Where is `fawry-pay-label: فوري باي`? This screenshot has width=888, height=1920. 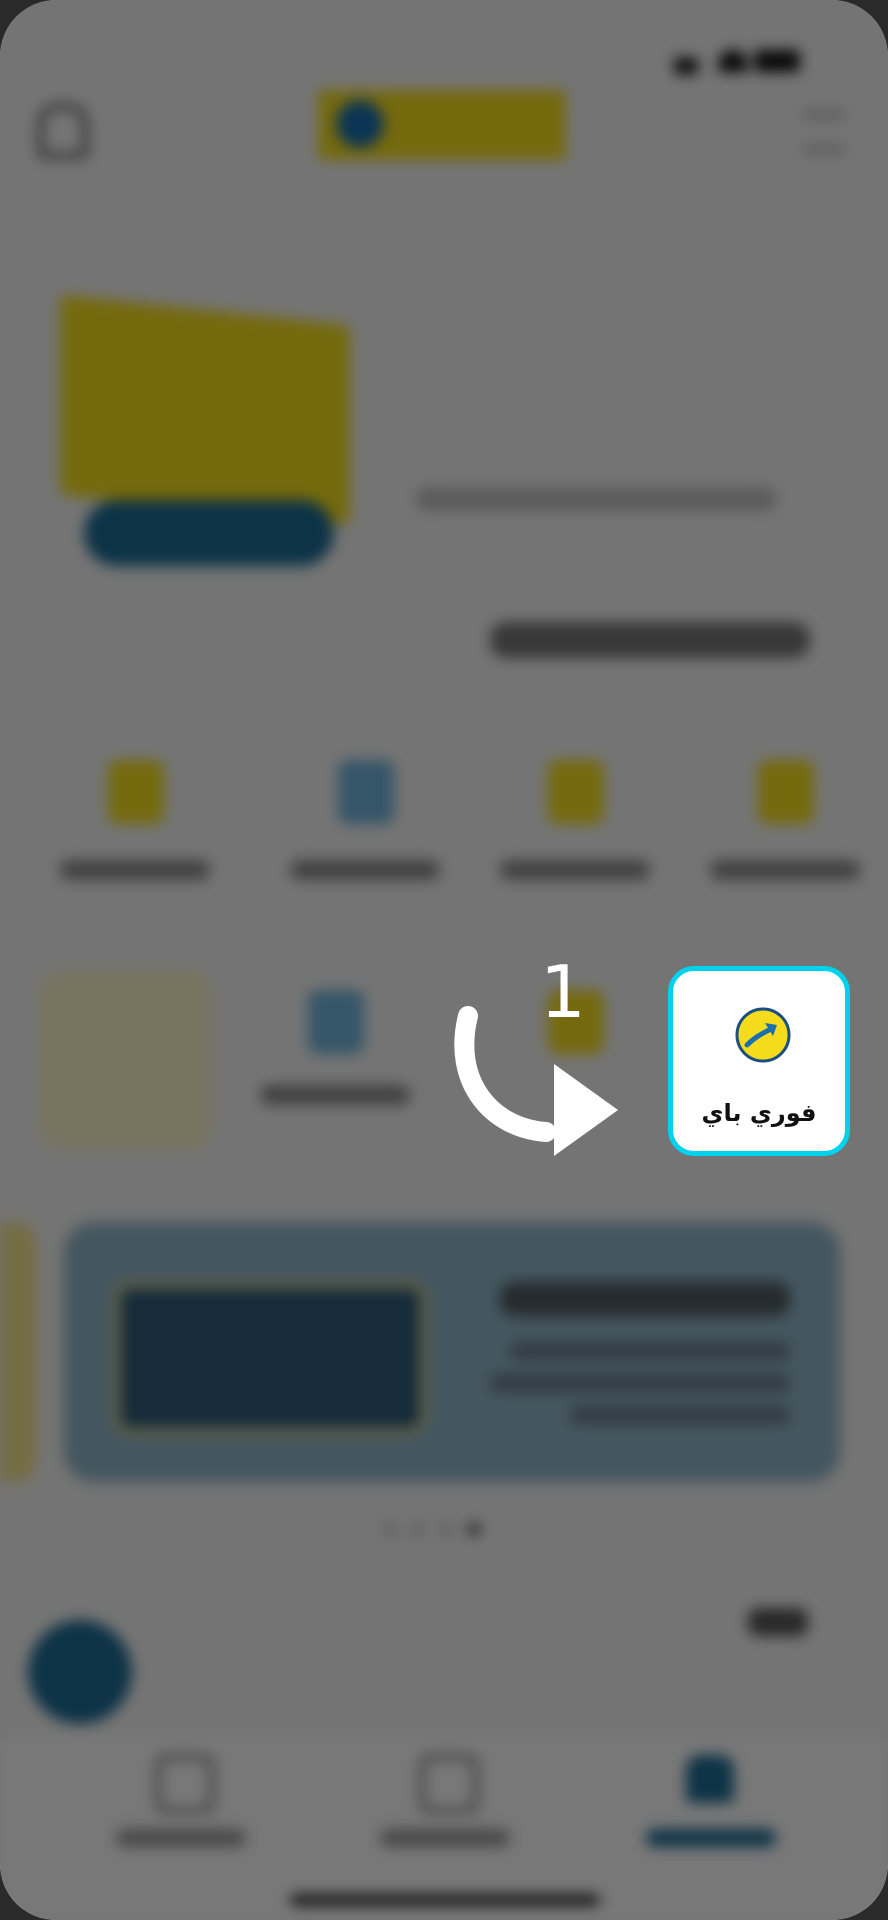 fawry-pay-label: فوري باي is located at coordinates (759, 1113).